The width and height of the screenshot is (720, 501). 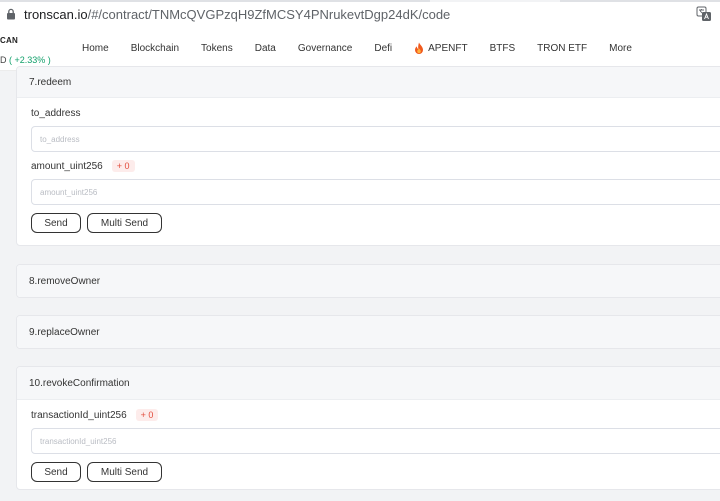 What do you see at coordinates (67, 166) in the screenshot?
I see `param-label-amount-text: amount_uint256` at bounding box center [67, 166].